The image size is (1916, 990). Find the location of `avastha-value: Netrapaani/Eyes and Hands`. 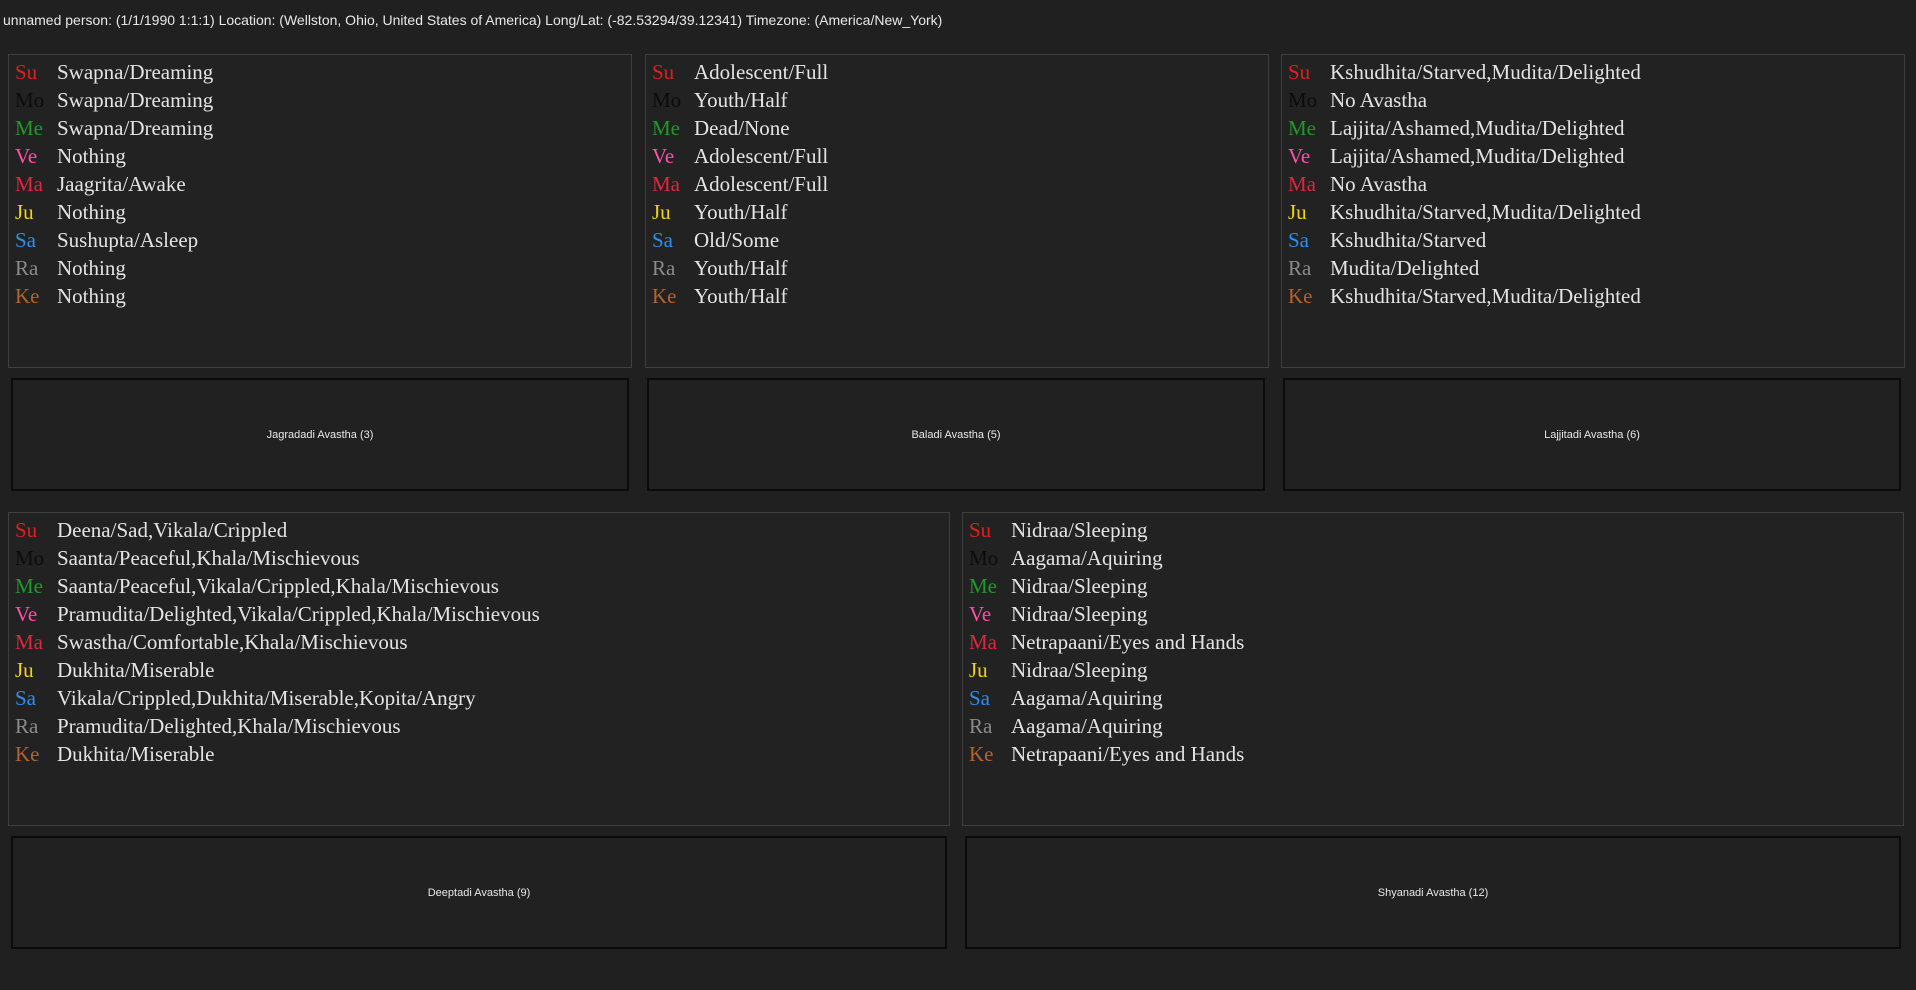

avastha-value: Netrapaani/Eyes and Hands is located at coordinates (1128, 754).